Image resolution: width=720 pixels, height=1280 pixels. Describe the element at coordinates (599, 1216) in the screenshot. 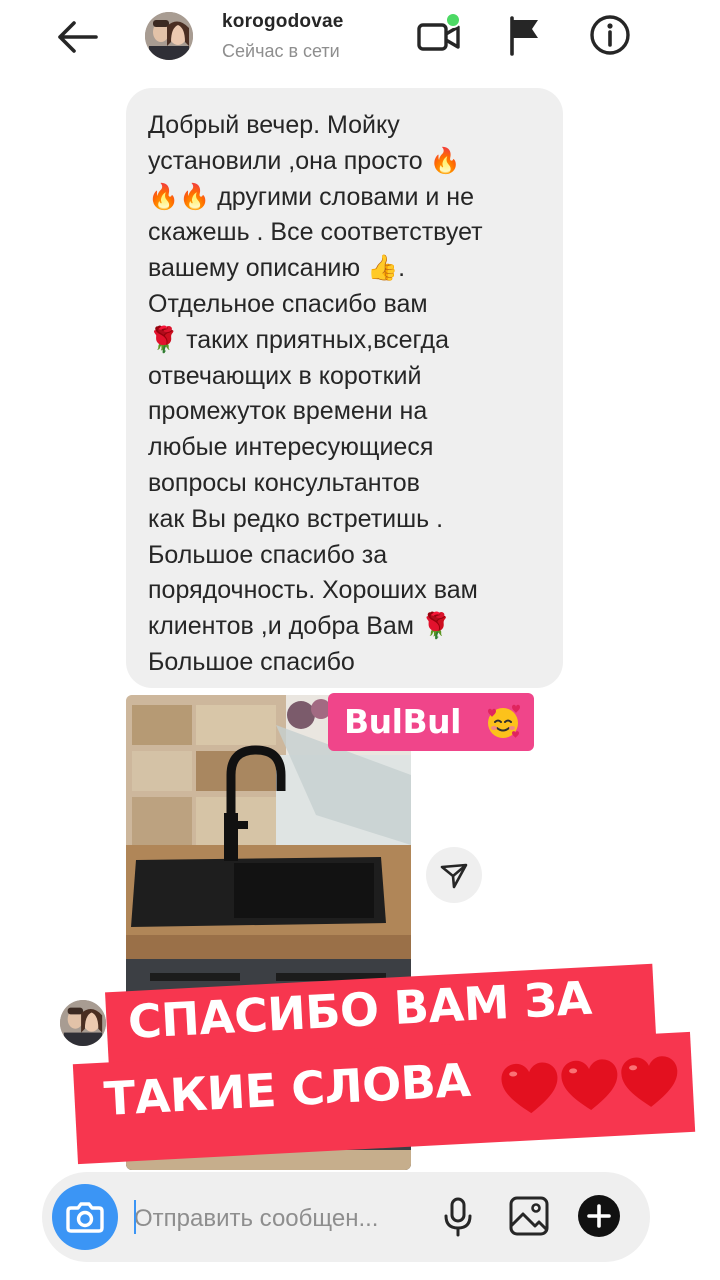

I see `add-icon` at that location.